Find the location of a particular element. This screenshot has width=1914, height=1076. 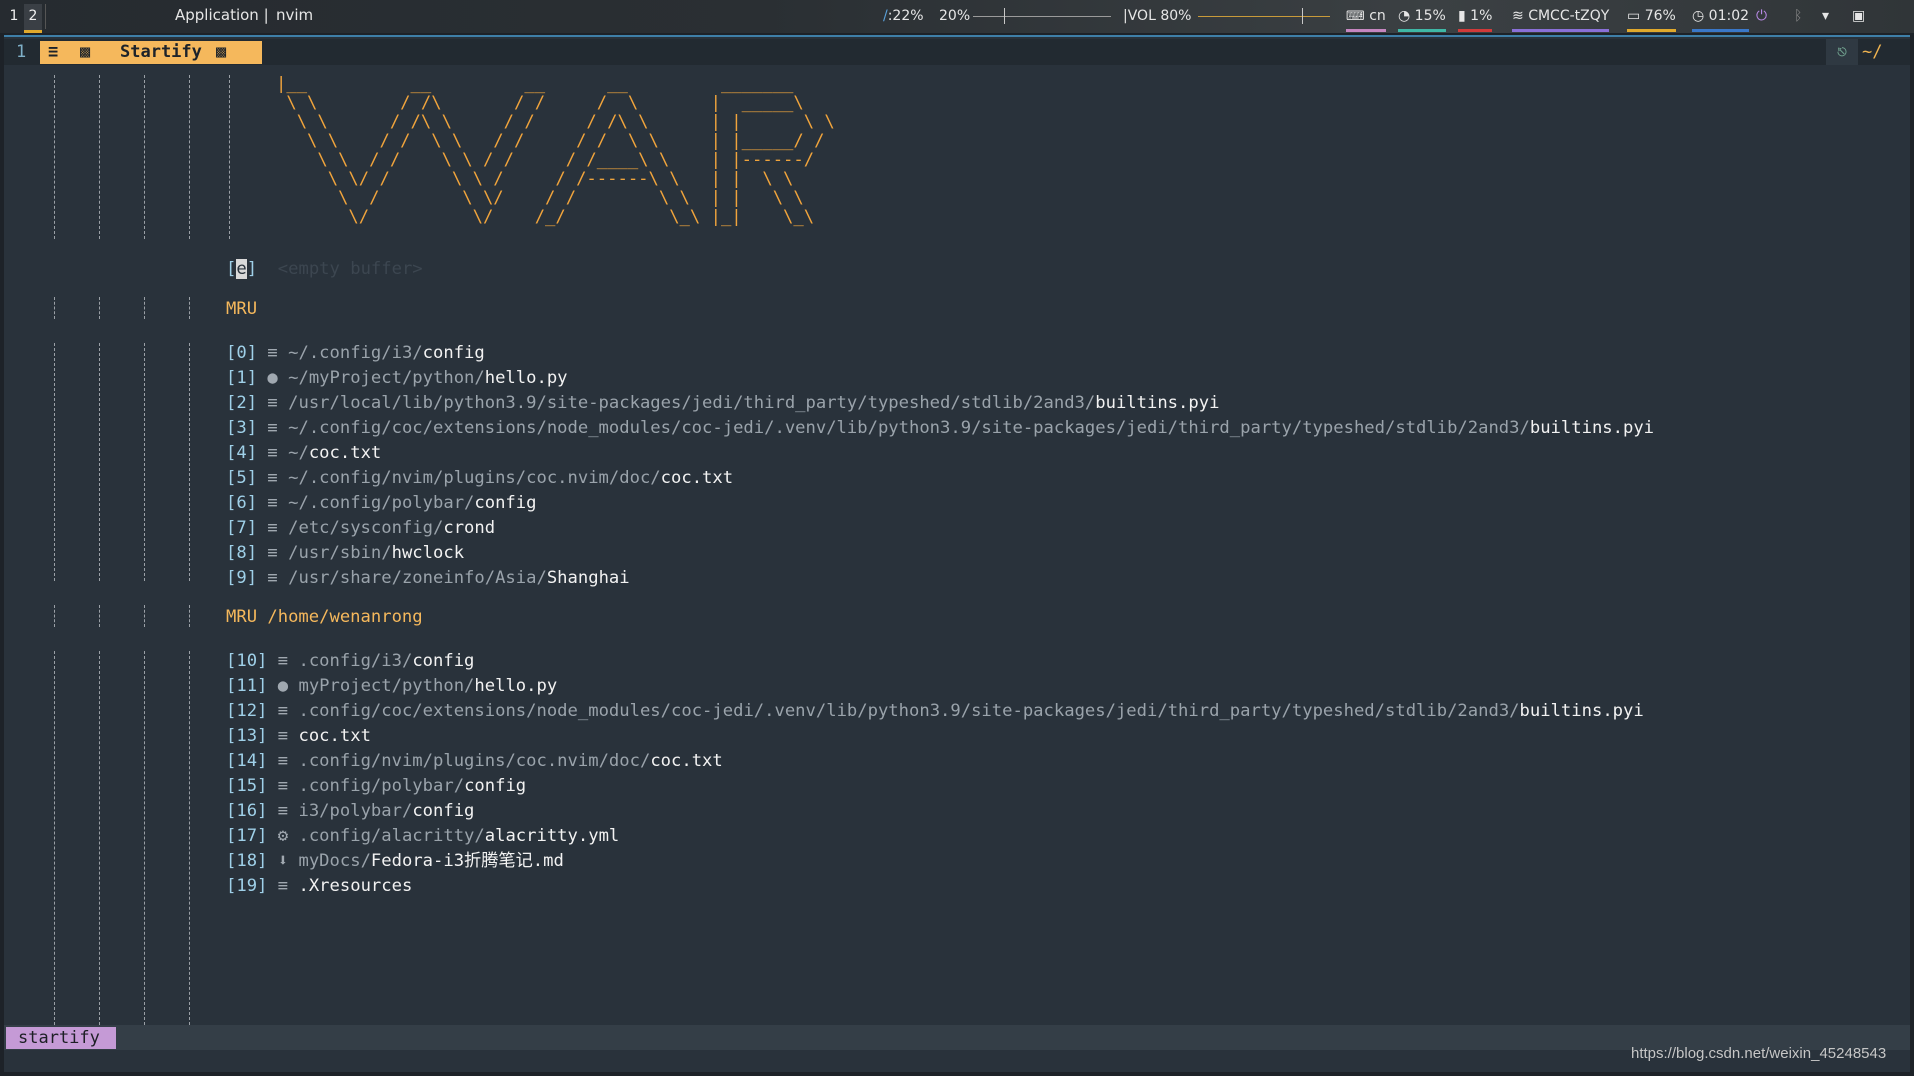

mru-entry: [11] ● myProject/python/hello.py is located at coordinates (391, 686).